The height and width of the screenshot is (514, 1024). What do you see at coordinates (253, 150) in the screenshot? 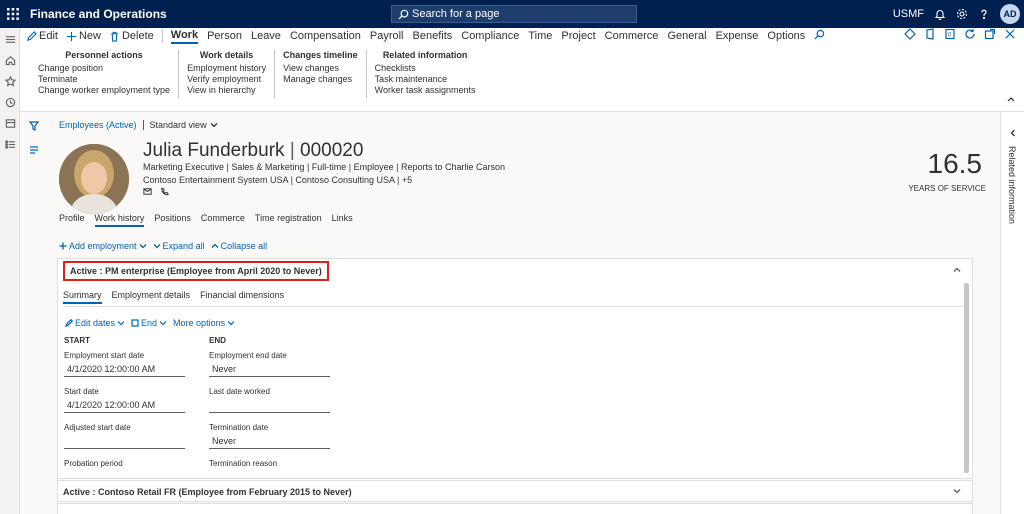
I see `employee-header: Julia Funderburk | 000020` at bounding box center [253, 150].